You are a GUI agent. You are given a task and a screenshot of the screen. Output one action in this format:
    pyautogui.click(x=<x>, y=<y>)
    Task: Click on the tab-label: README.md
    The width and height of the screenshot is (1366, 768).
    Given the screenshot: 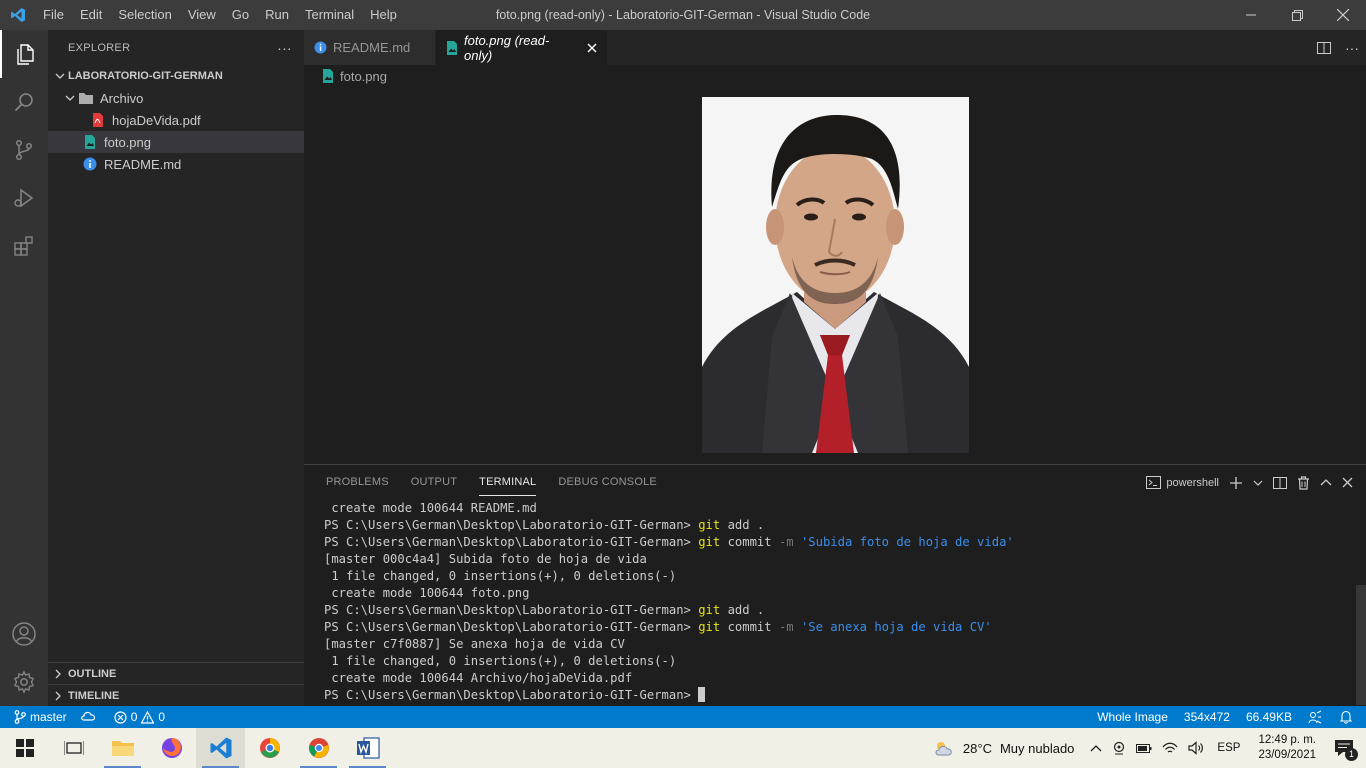 What is the action you would take?
    pyautogui.click(x=372, y=47)
    